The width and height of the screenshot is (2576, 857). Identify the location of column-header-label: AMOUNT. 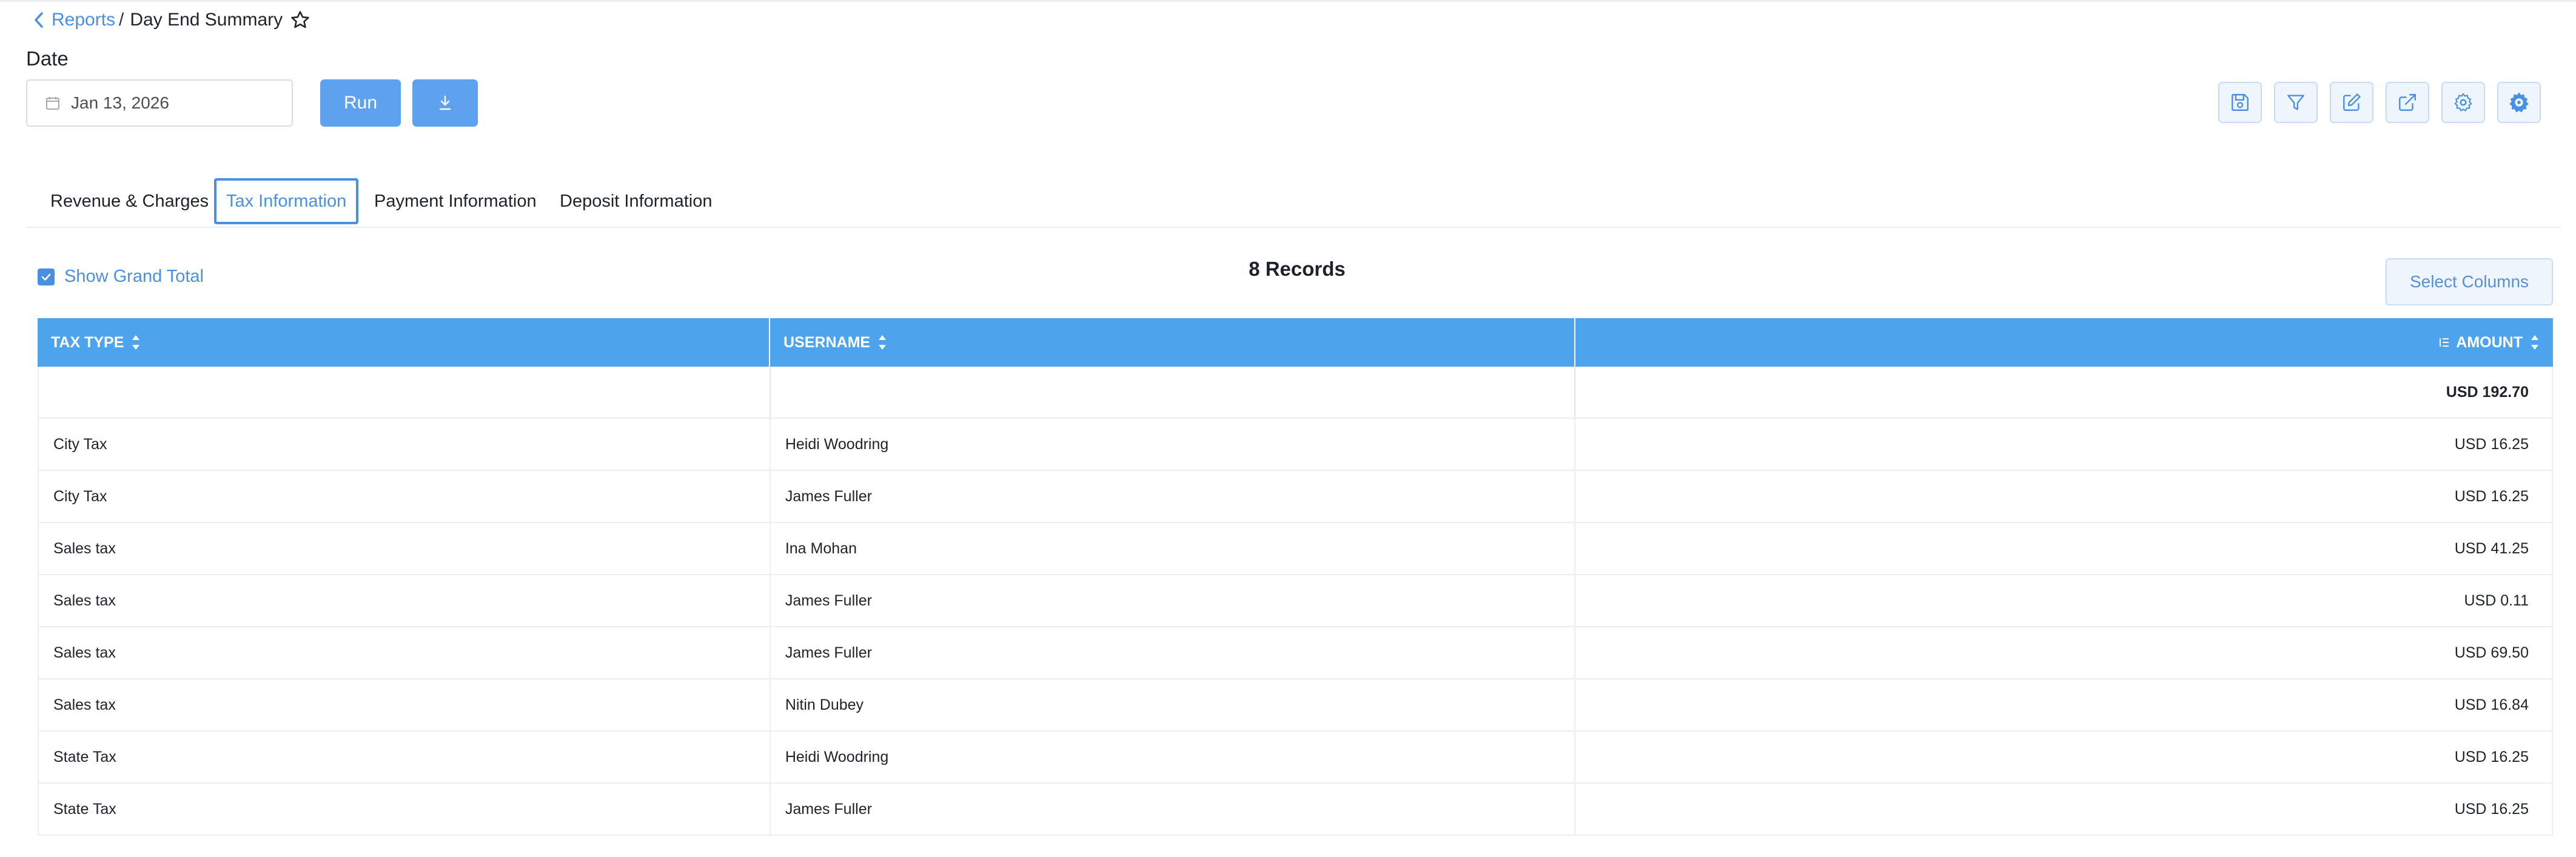
(2490, 342).